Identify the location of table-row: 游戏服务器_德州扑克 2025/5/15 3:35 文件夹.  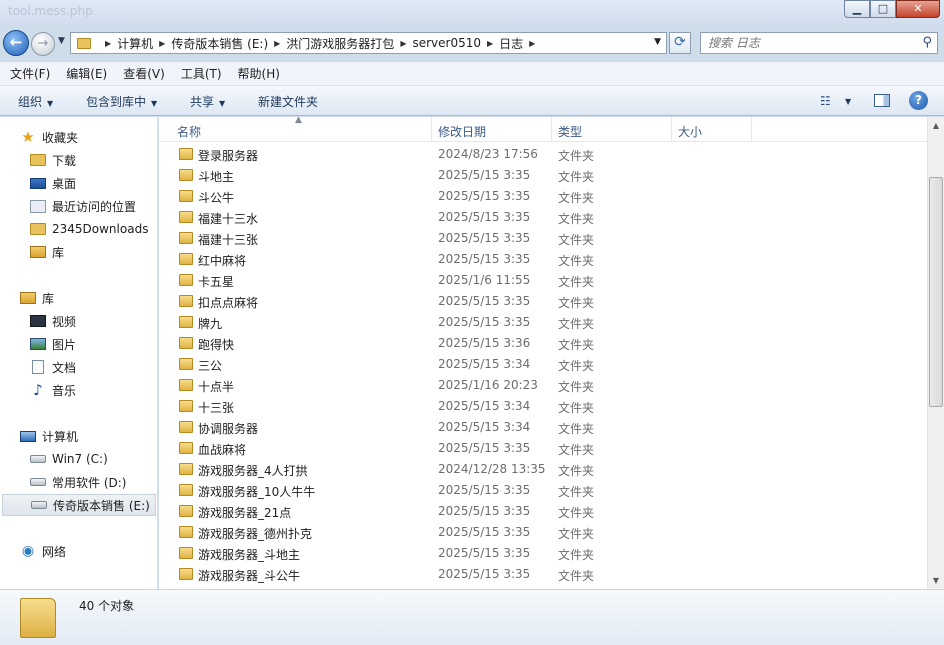
(543, 532).